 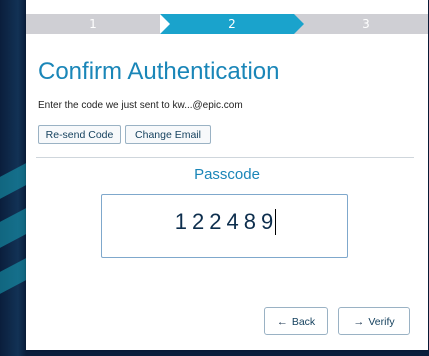 I want to click on divider, so click(x=225, y=157).